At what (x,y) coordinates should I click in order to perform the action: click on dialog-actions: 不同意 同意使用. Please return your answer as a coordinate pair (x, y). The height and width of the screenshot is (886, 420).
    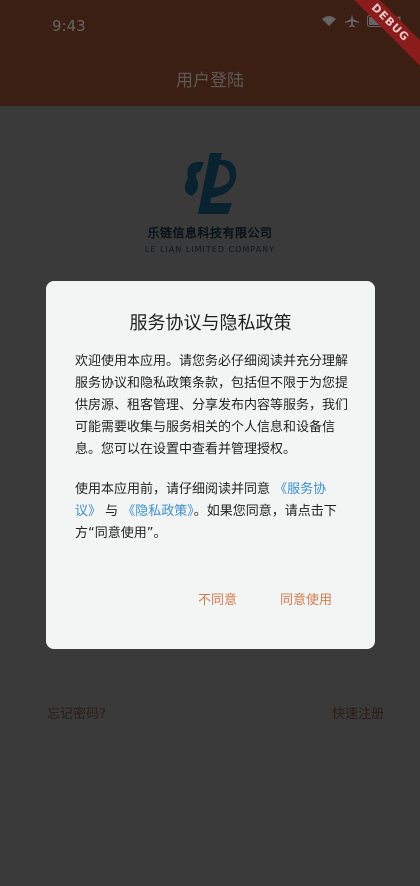
    Looking at the image, I should click on (210, 600).